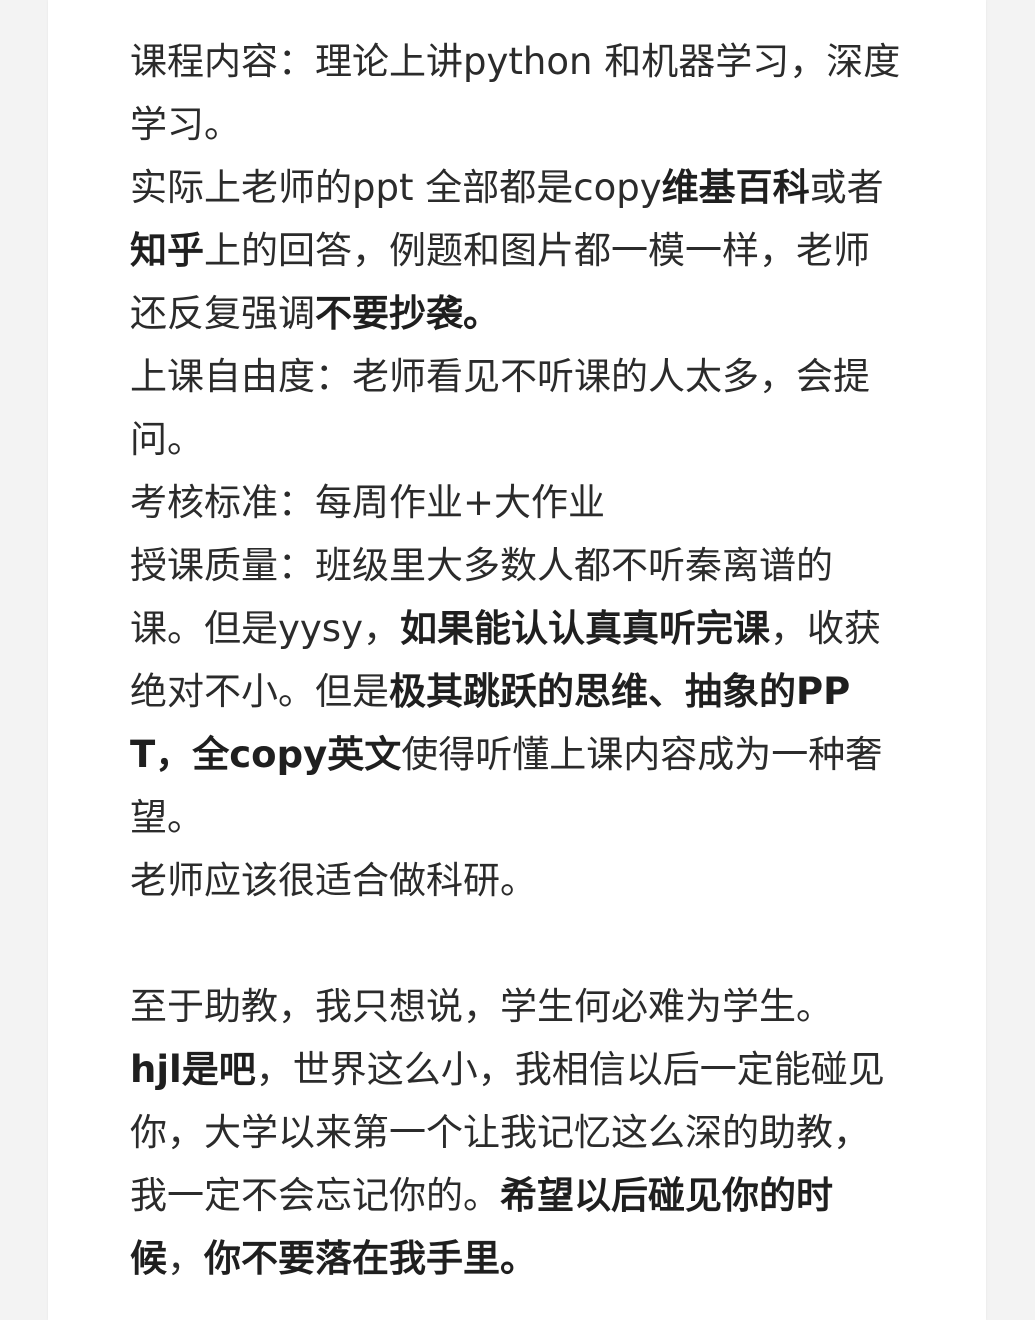  I want to click on paragraph-class-freedom: 上课自由度：老师看见不听课的人太多，会提问。, so click(517, 408).